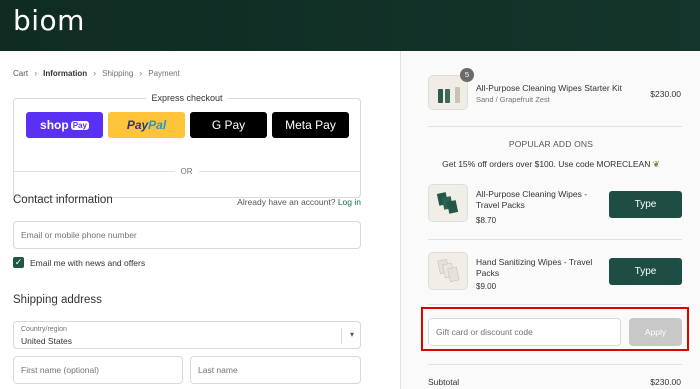  Describe the element at coordinates (349, 202) in the screenshot. I see `login-link: Log in` at that location.